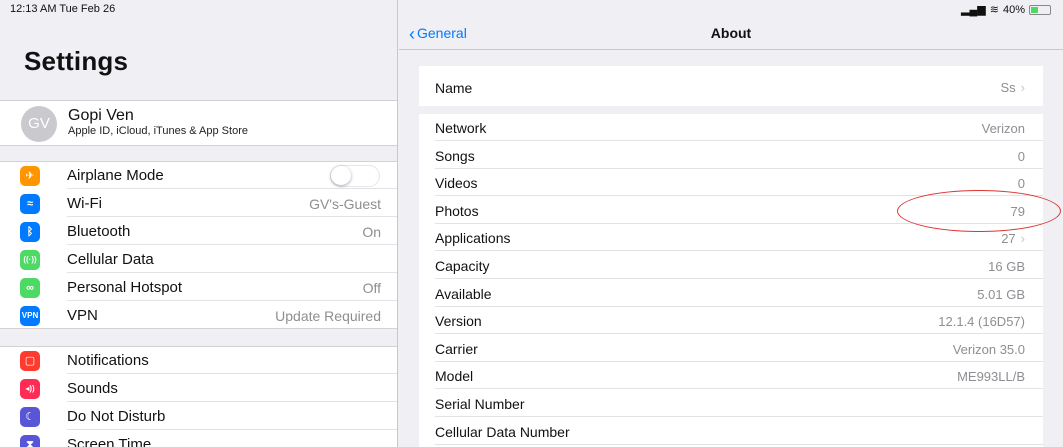 The width and height of the screenshot is (1063, 447). I want to click on battery-percent: 40%, so click(1013, 9).